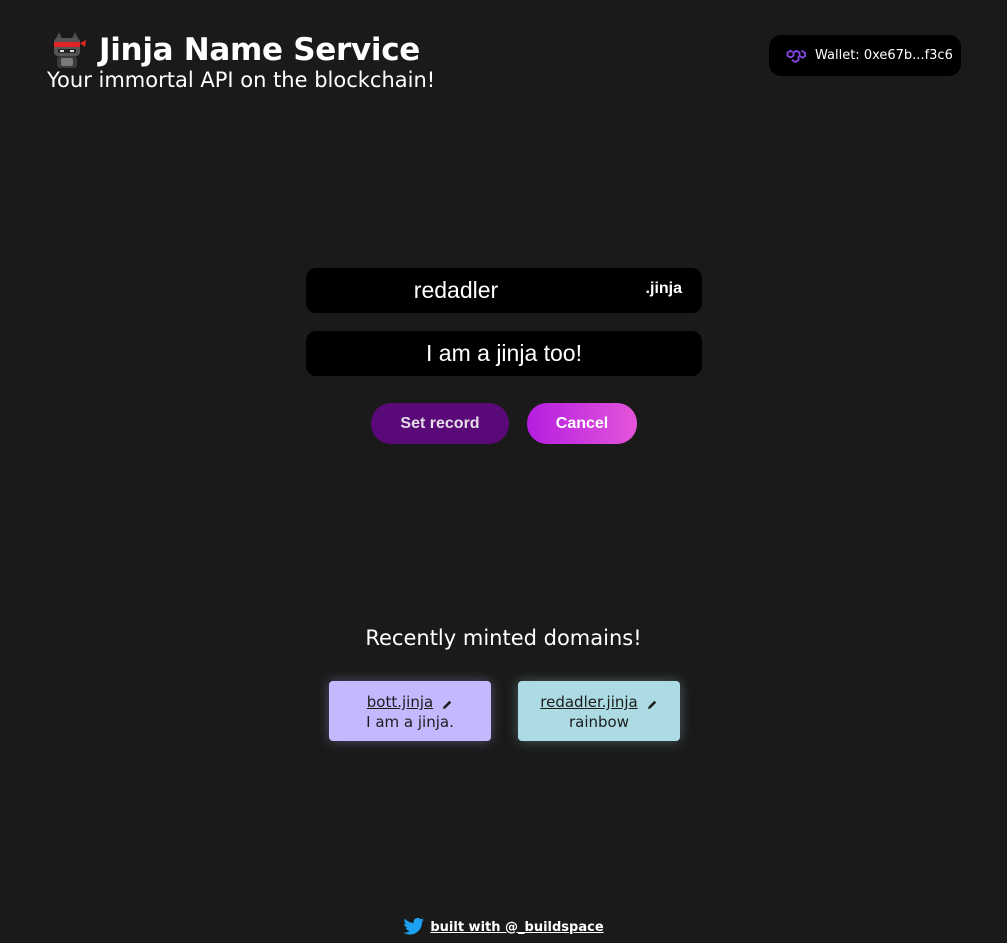 Image resolution: width=1007 pixels, height=943 pixels. I want to click on domain-card-head: redadler.jinja, so click(599, 702).